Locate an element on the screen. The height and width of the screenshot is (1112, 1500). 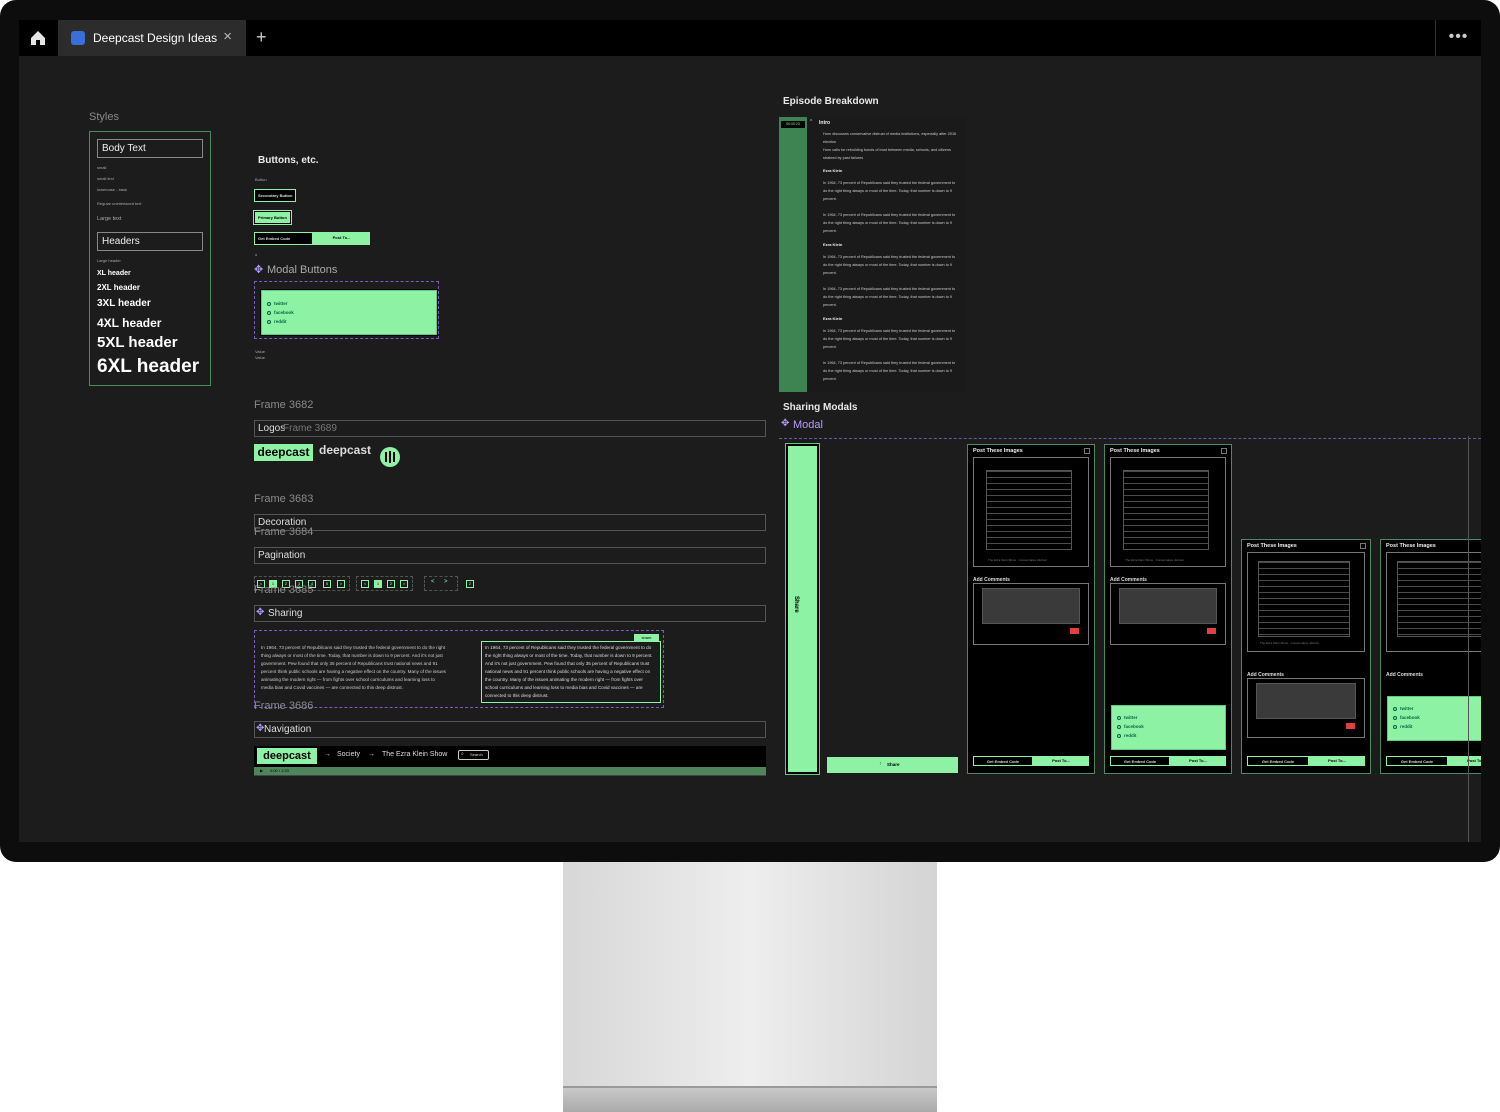
player-bar is located at coordinates (510, 771).